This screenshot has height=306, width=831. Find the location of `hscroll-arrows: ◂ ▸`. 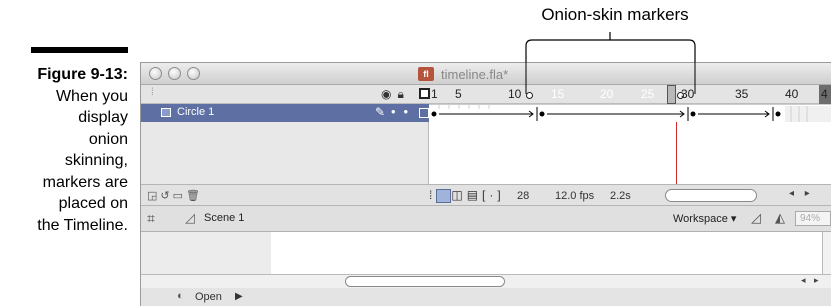

hscroll-arrows: ◂ ▸ is located at coordinates (811, 280).